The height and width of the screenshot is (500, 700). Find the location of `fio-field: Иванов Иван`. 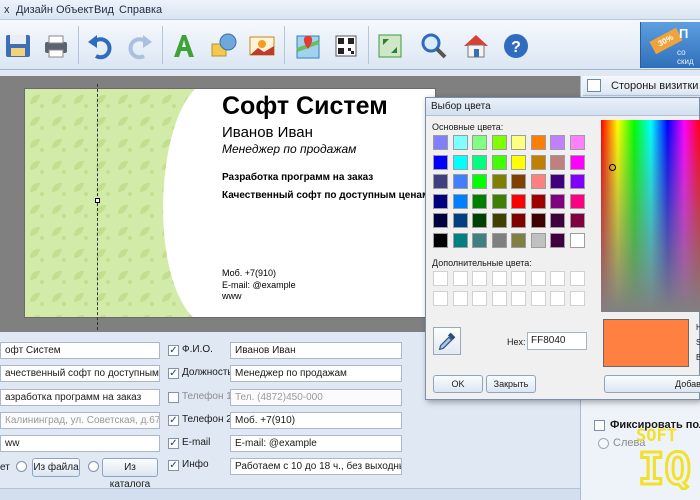

fio-field: Иванов Иван is located at coordinates (316, 350).